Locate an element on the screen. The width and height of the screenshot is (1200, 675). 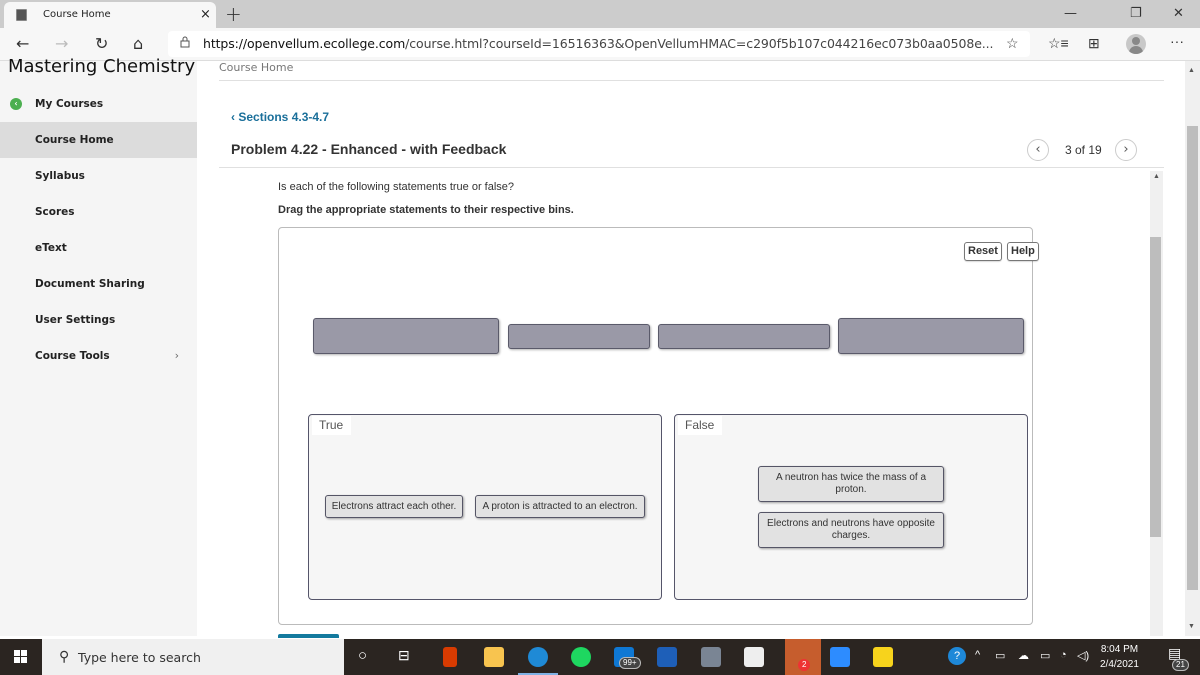
search-placeholder: Type here to search is located at coordinates (139, 657).